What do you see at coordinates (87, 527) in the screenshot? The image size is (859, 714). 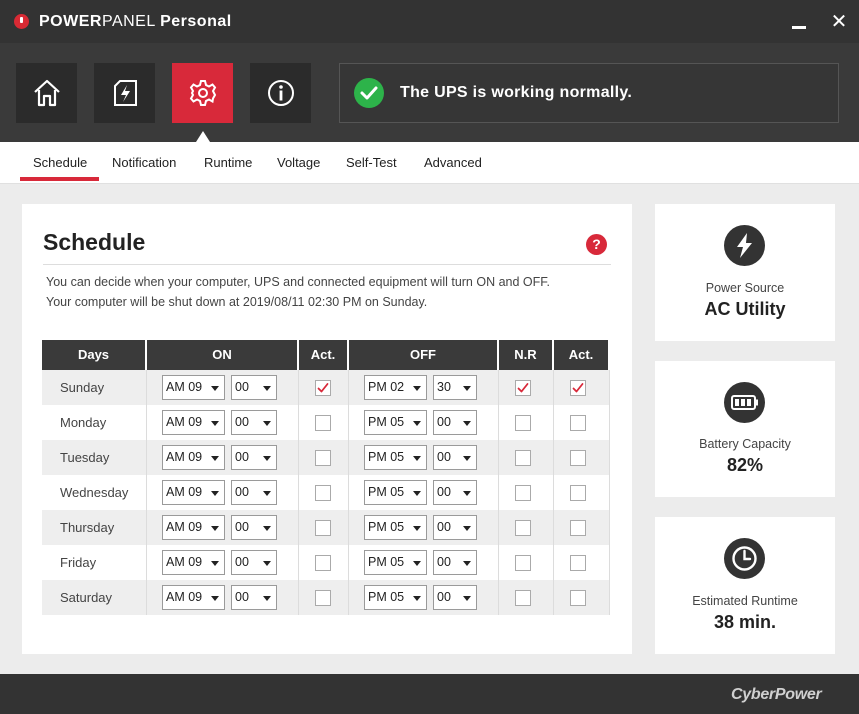 I see `day-label: Thursday` at bounding box center [87, 527].